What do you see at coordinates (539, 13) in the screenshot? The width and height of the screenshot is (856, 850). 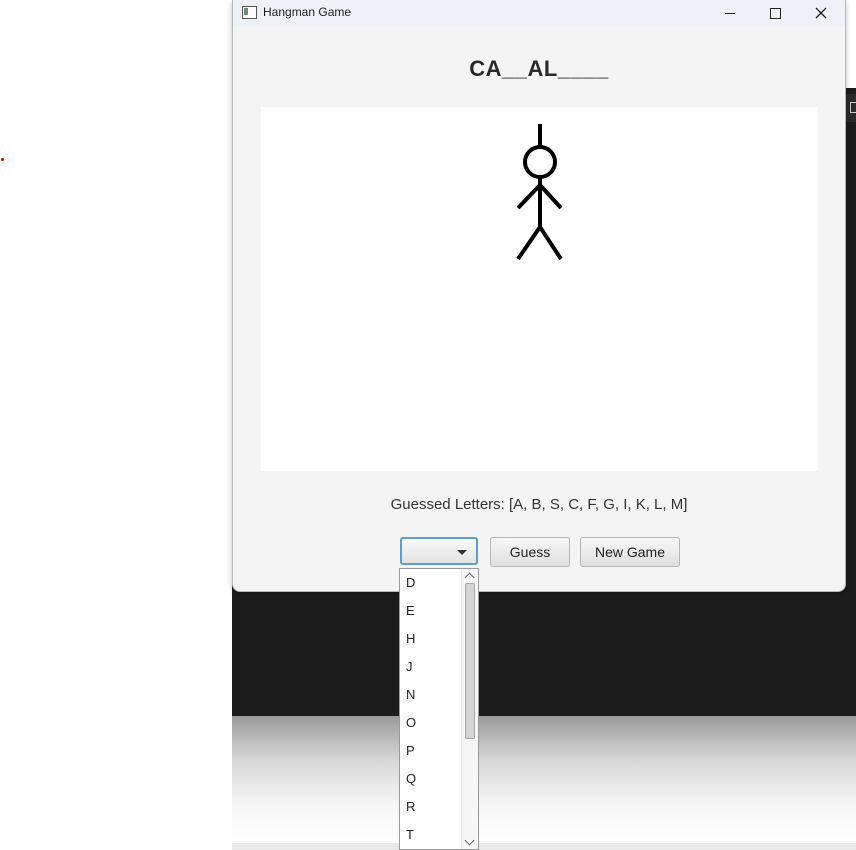 I see `title-bar: Hangman Game` at bounding box center [539, 13].